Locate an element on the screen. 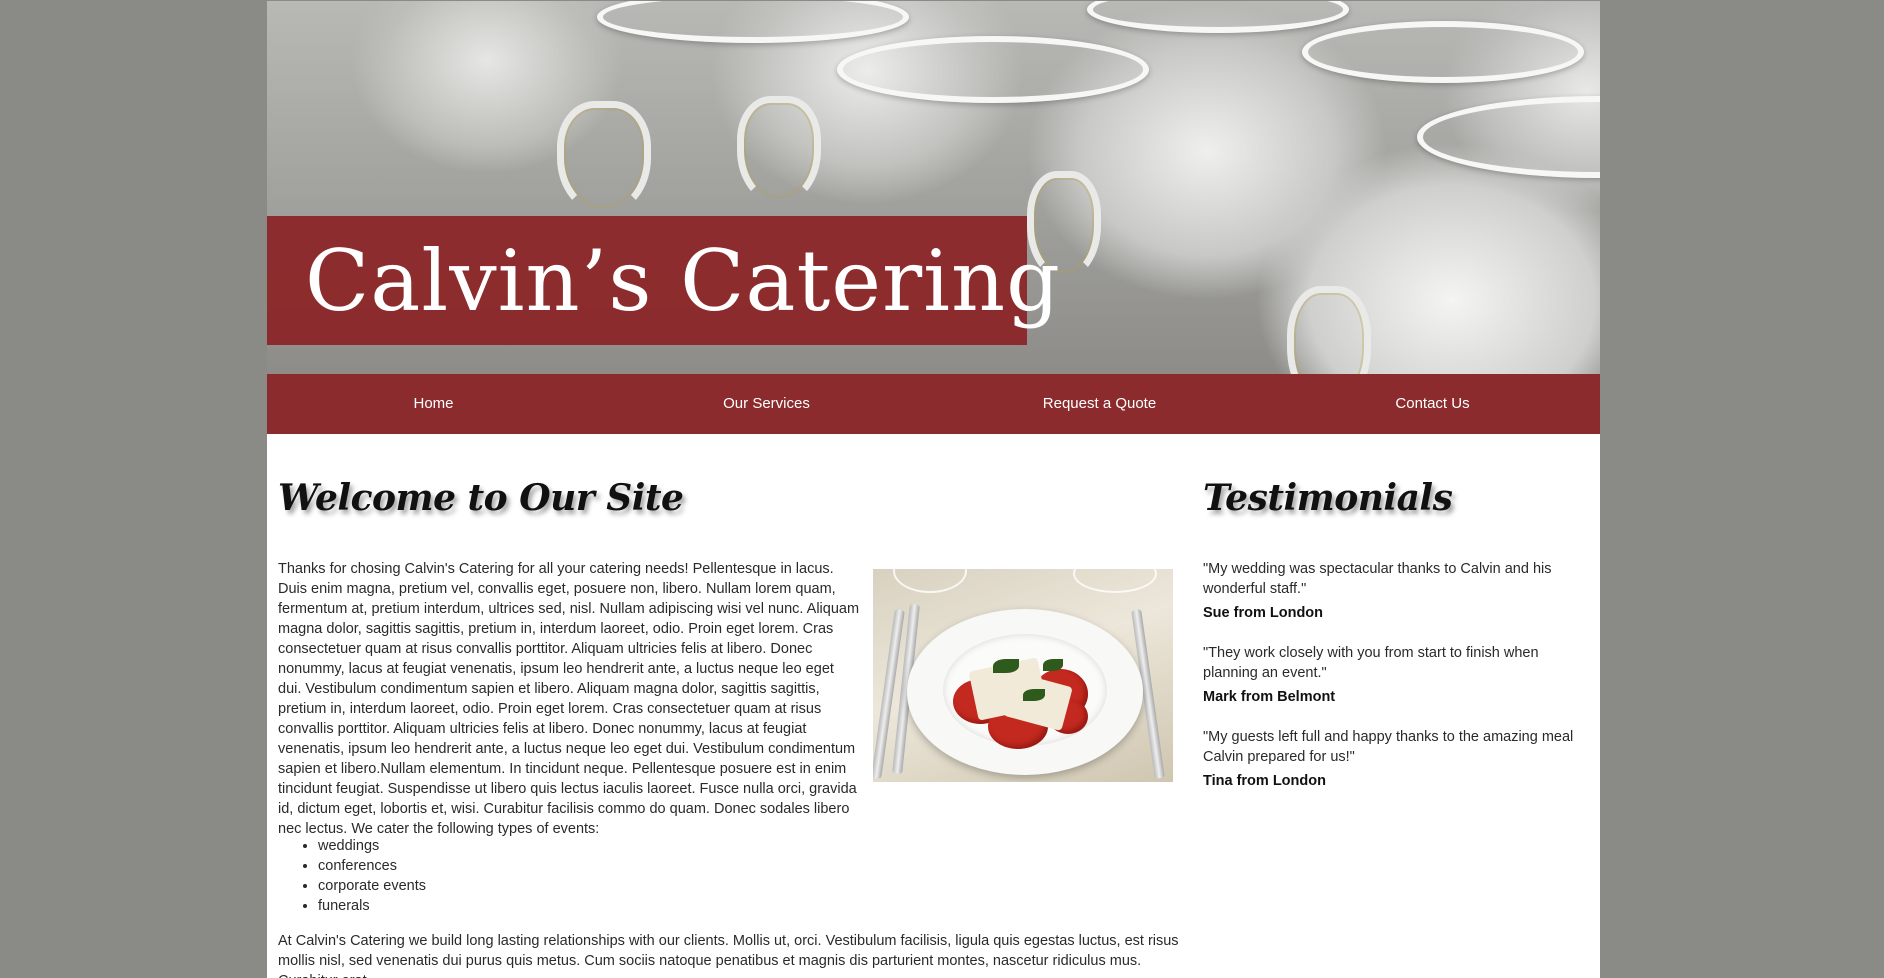  nav-link-our-services: Our Services is located at coordinates (766, 404).